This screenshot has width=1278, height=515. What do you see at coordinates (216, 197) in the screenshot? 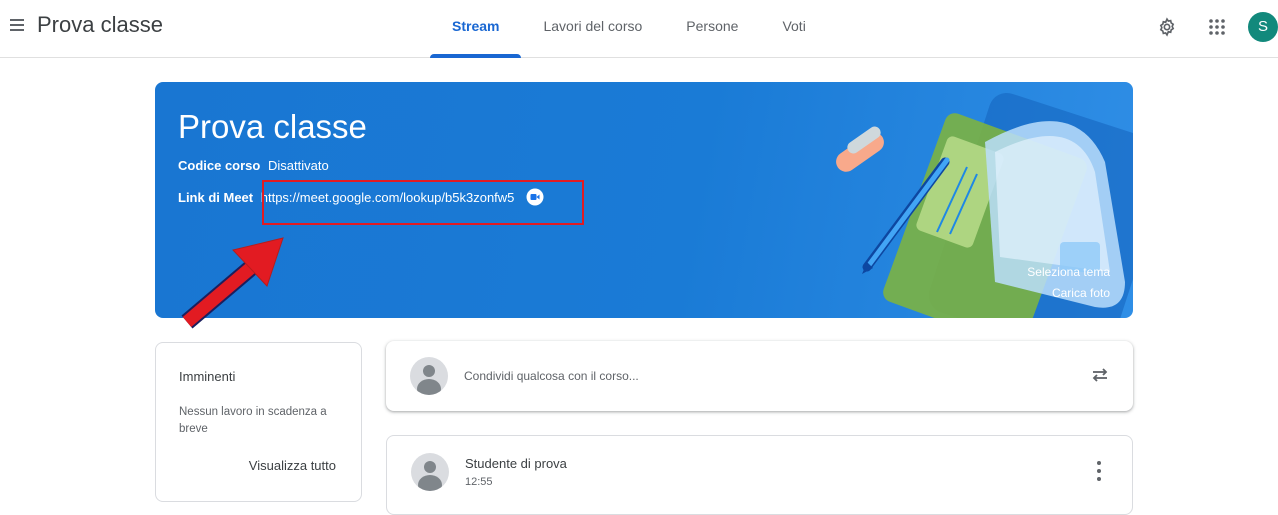
I see `meet-link-label: Link di Meet` at bounding box center [216, 197].